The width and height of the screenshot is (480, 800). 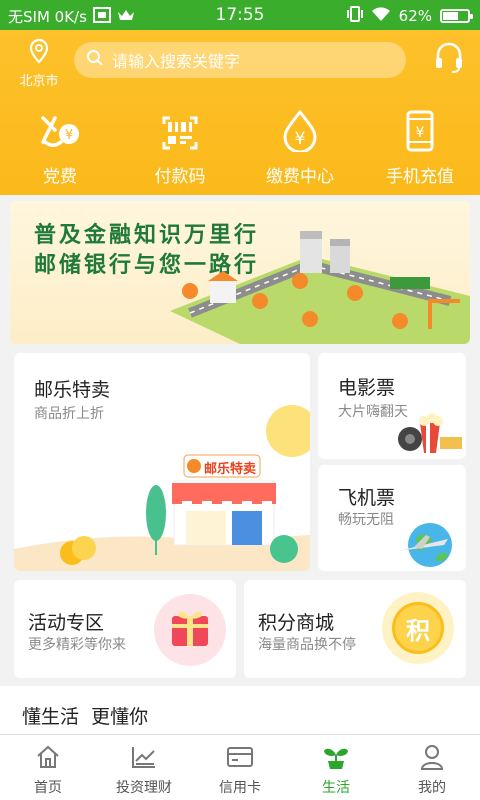 I want to click on quick-action-party-fee: ¥ 党费, so click(x=60, y=147).